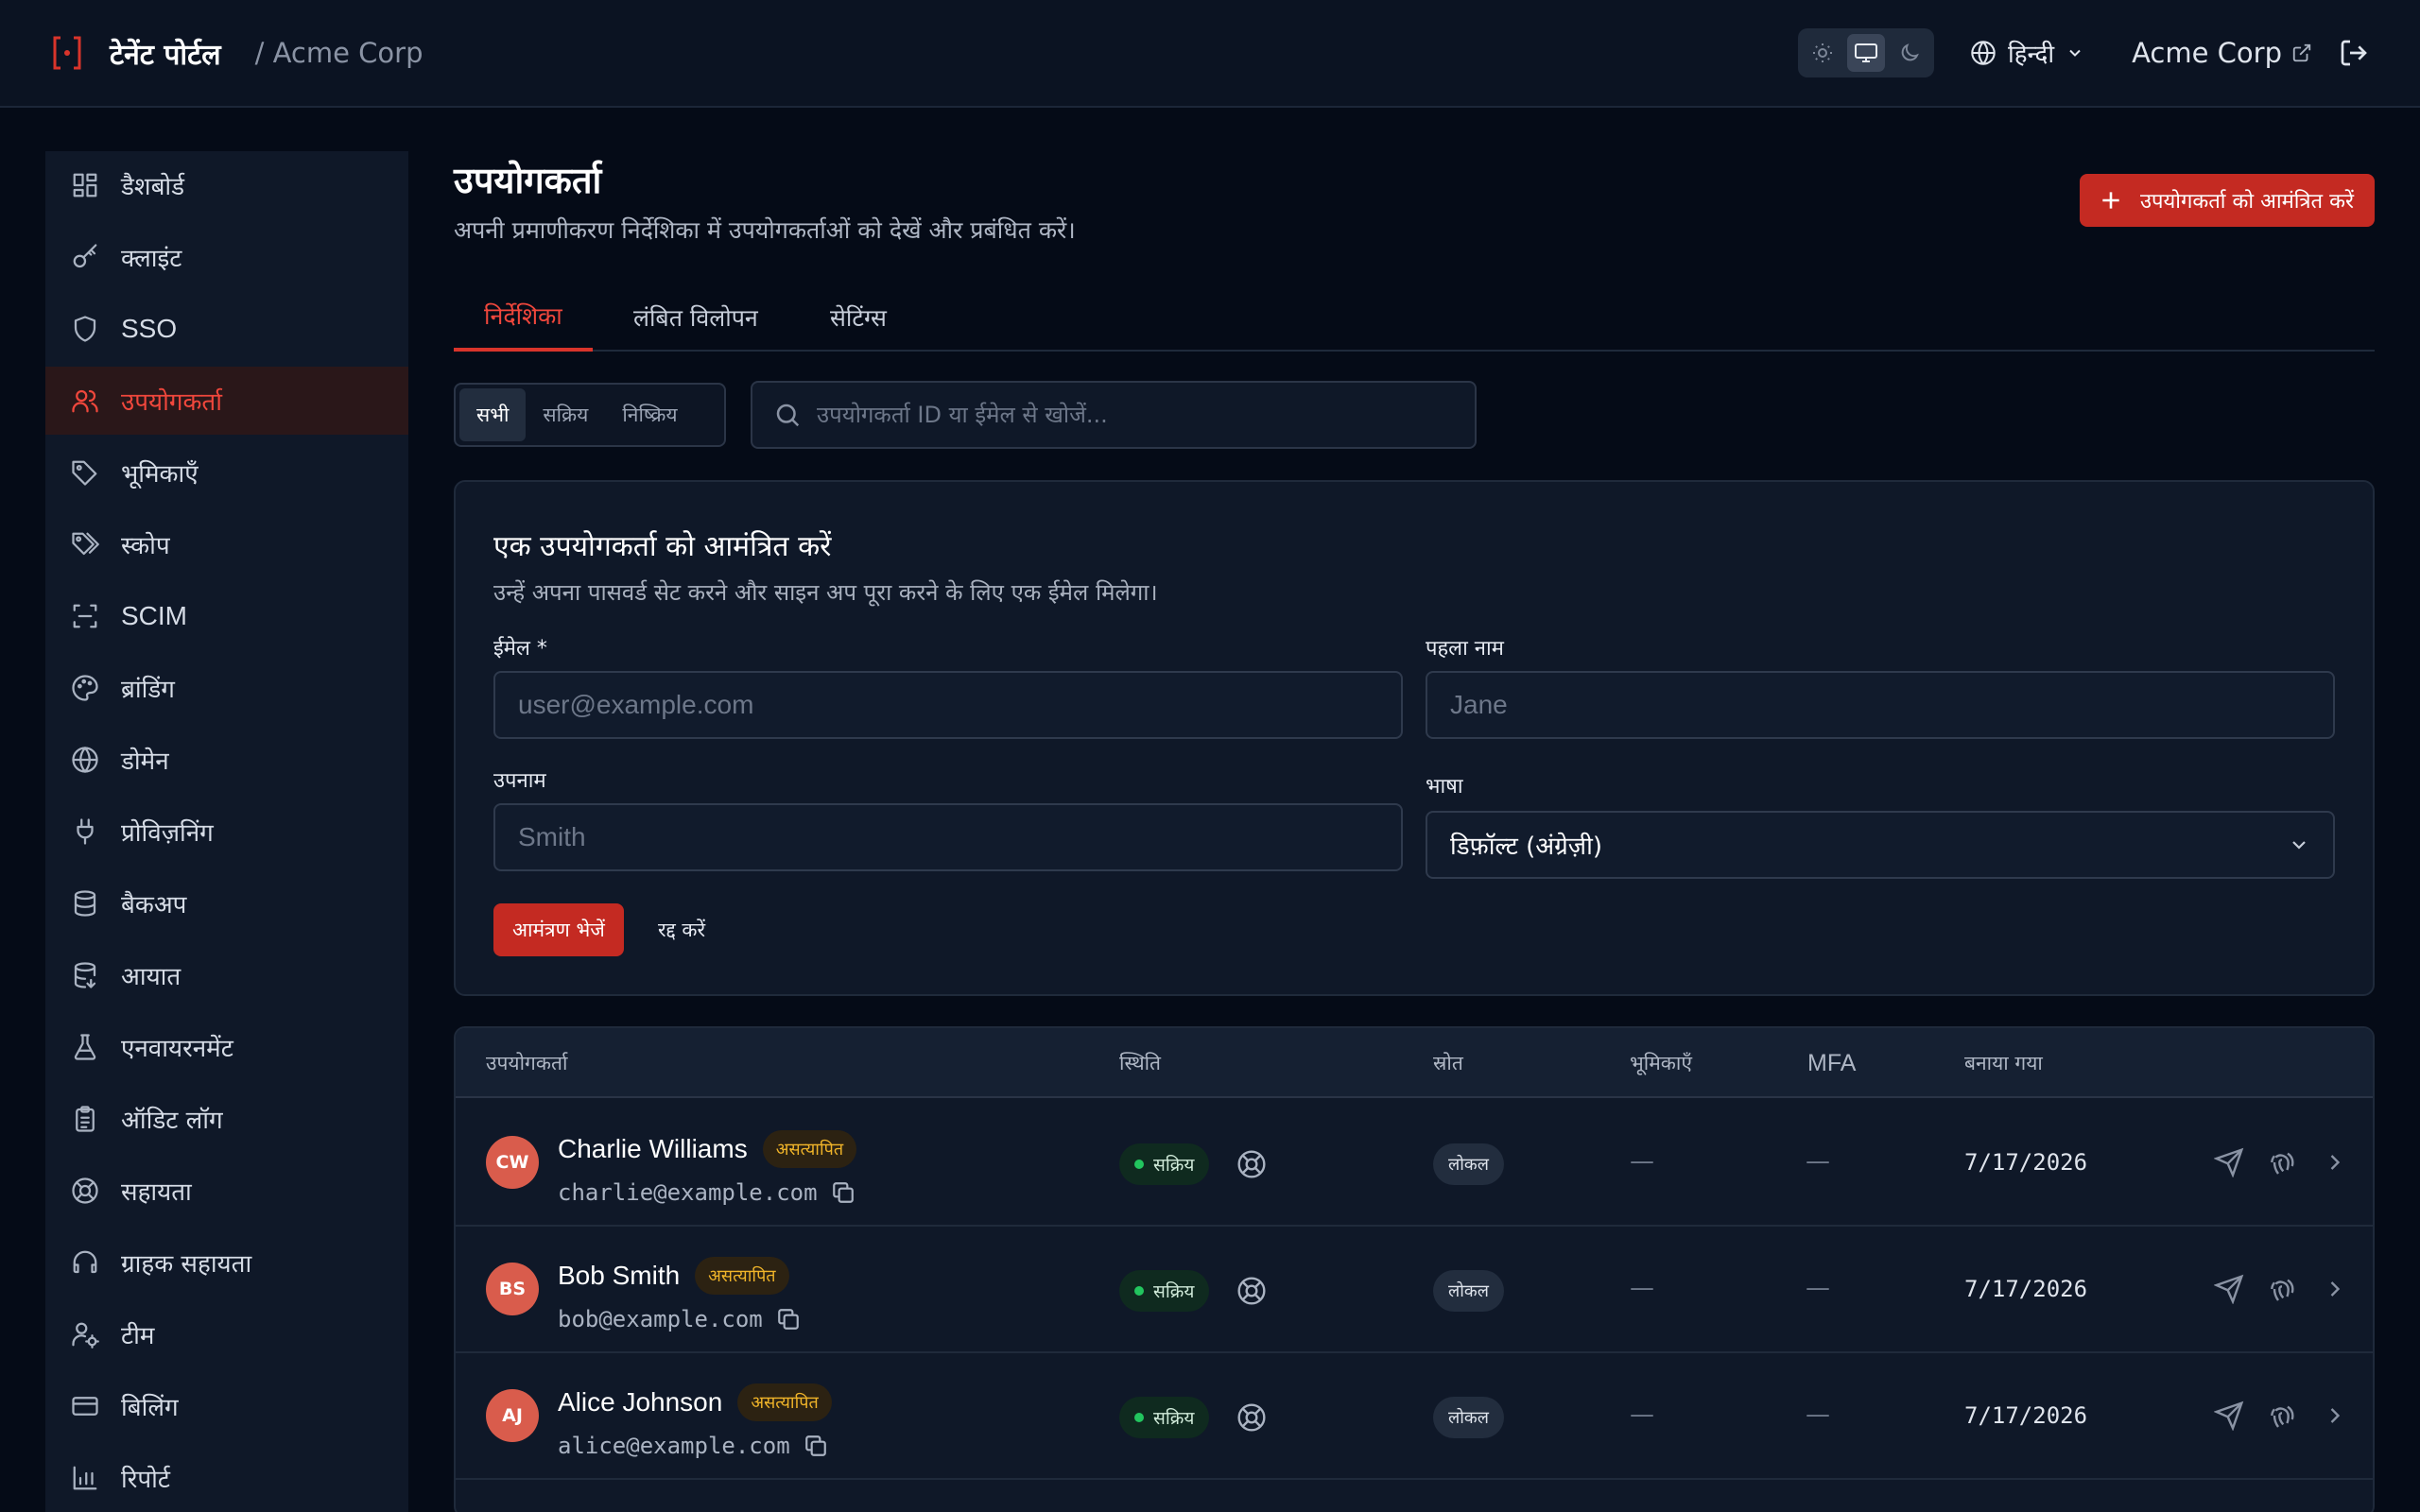  Describe the element at coordinates (160, 474) in the screenshot. I see `sidebar-item-label: भूमिकाएँ` at that location.